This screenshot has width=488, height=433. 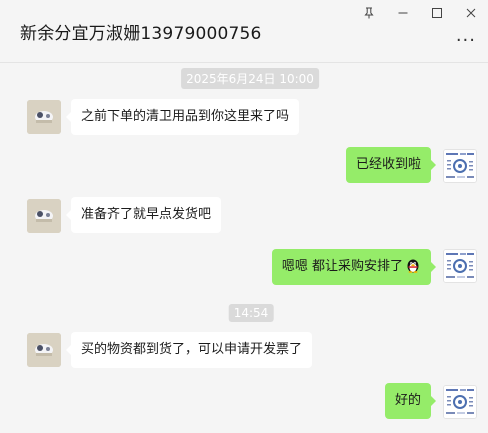 I want to click on window-controls, so click(x=420, y=14).